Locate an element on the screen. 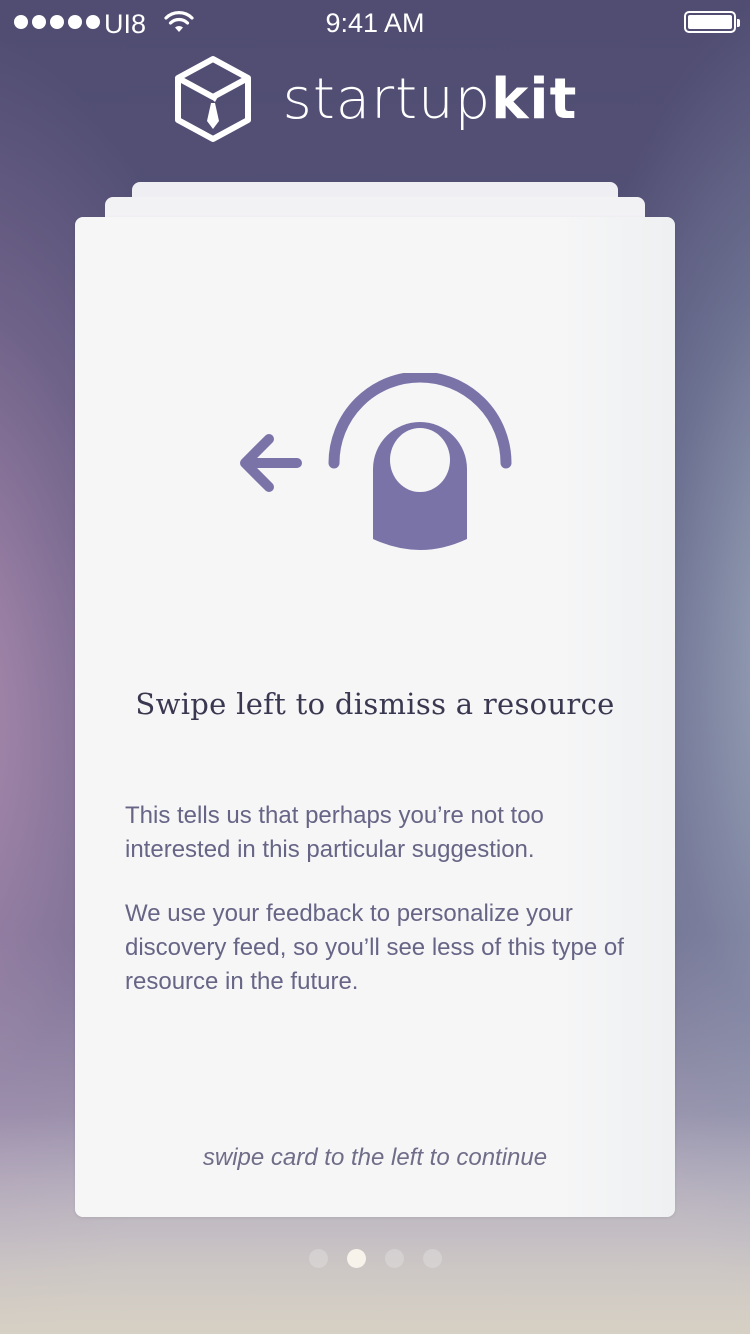 The height and width of the screenshot is (1334, 750). logo-wordmark-light: startup is located at coordinates (387, 99).